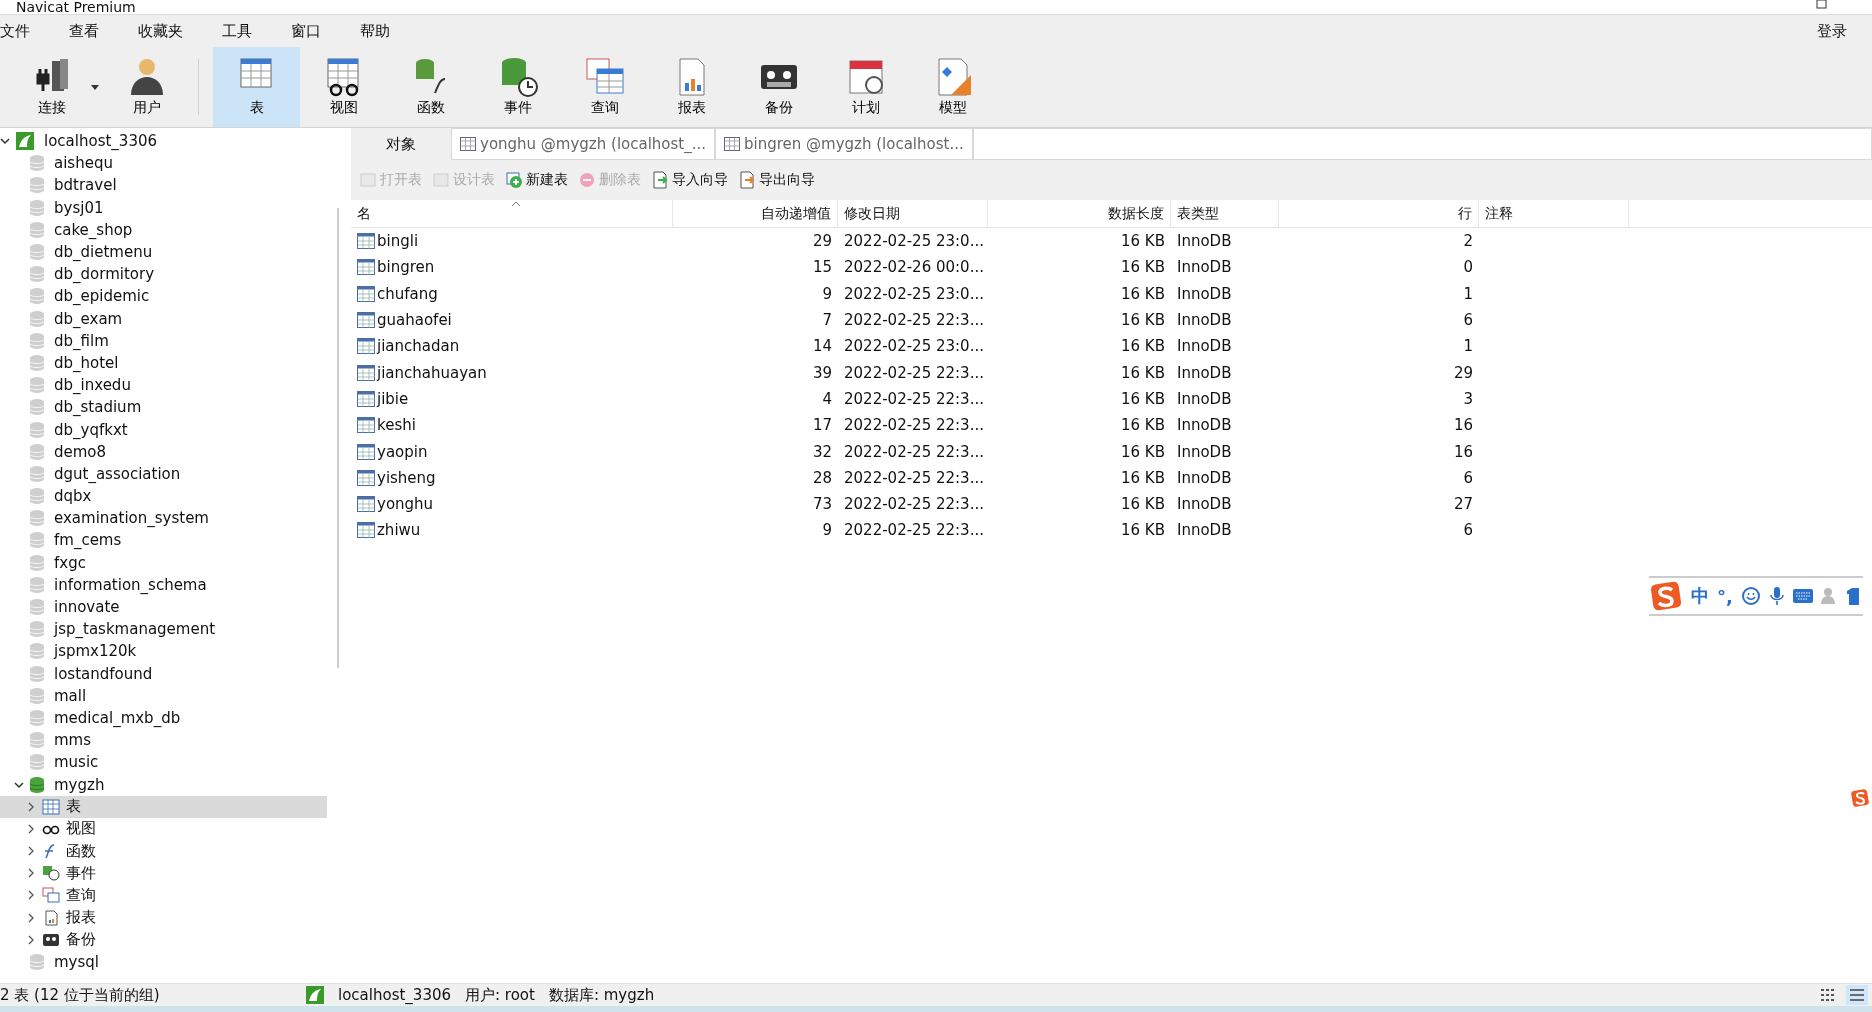  What do you see at coordinates (402, 451) in the screenshot?
I see `table-name: yaopin` at bounding box center [402, 451].